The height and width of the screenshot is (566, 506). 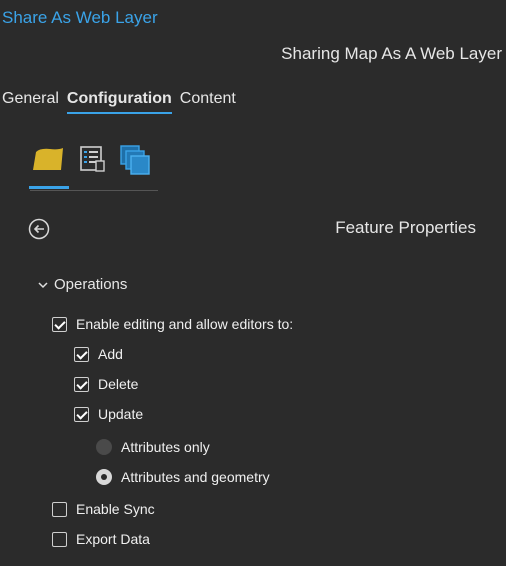 I want to click on delete-option: Delete, so click(x=106, y=384).